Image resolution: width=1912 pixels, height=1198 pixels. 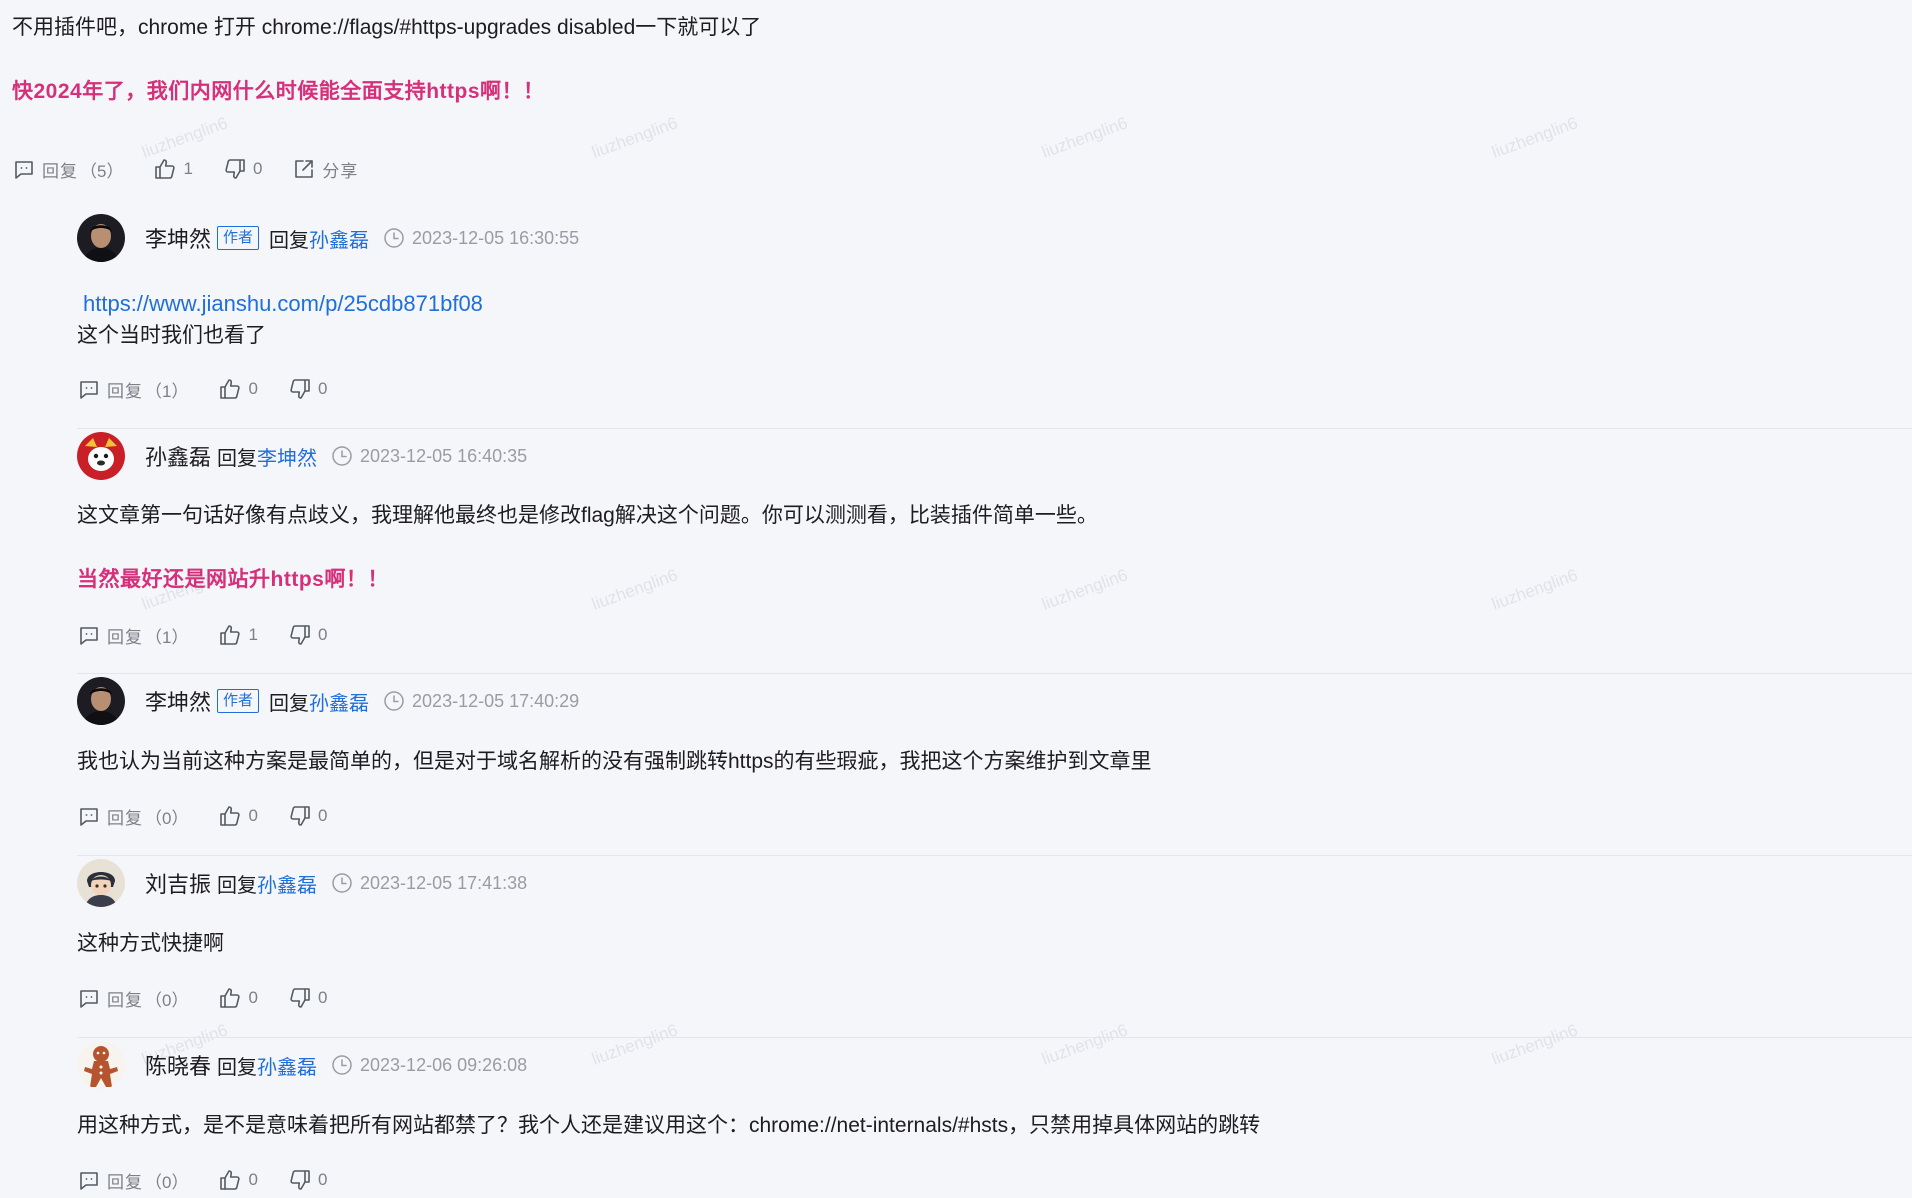 I want to click on share-button: 分享, so click(x=325, y=169).